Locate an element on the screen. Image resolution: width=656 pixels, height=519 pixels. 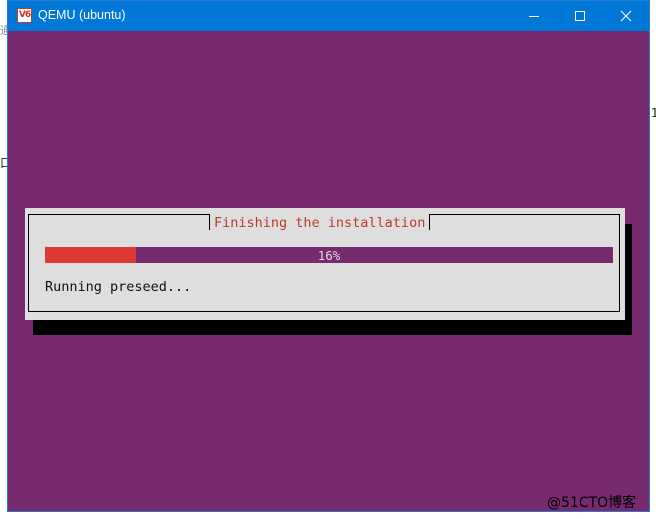
maximize-icon is located at coordinates (580, 16).